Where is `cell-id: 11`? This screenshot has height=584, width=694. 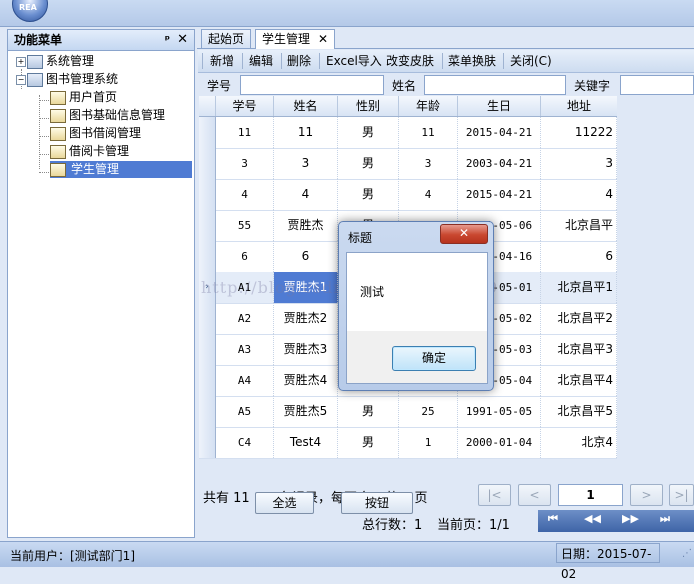 cell-id: 11 is located at coordinates (245, 132).